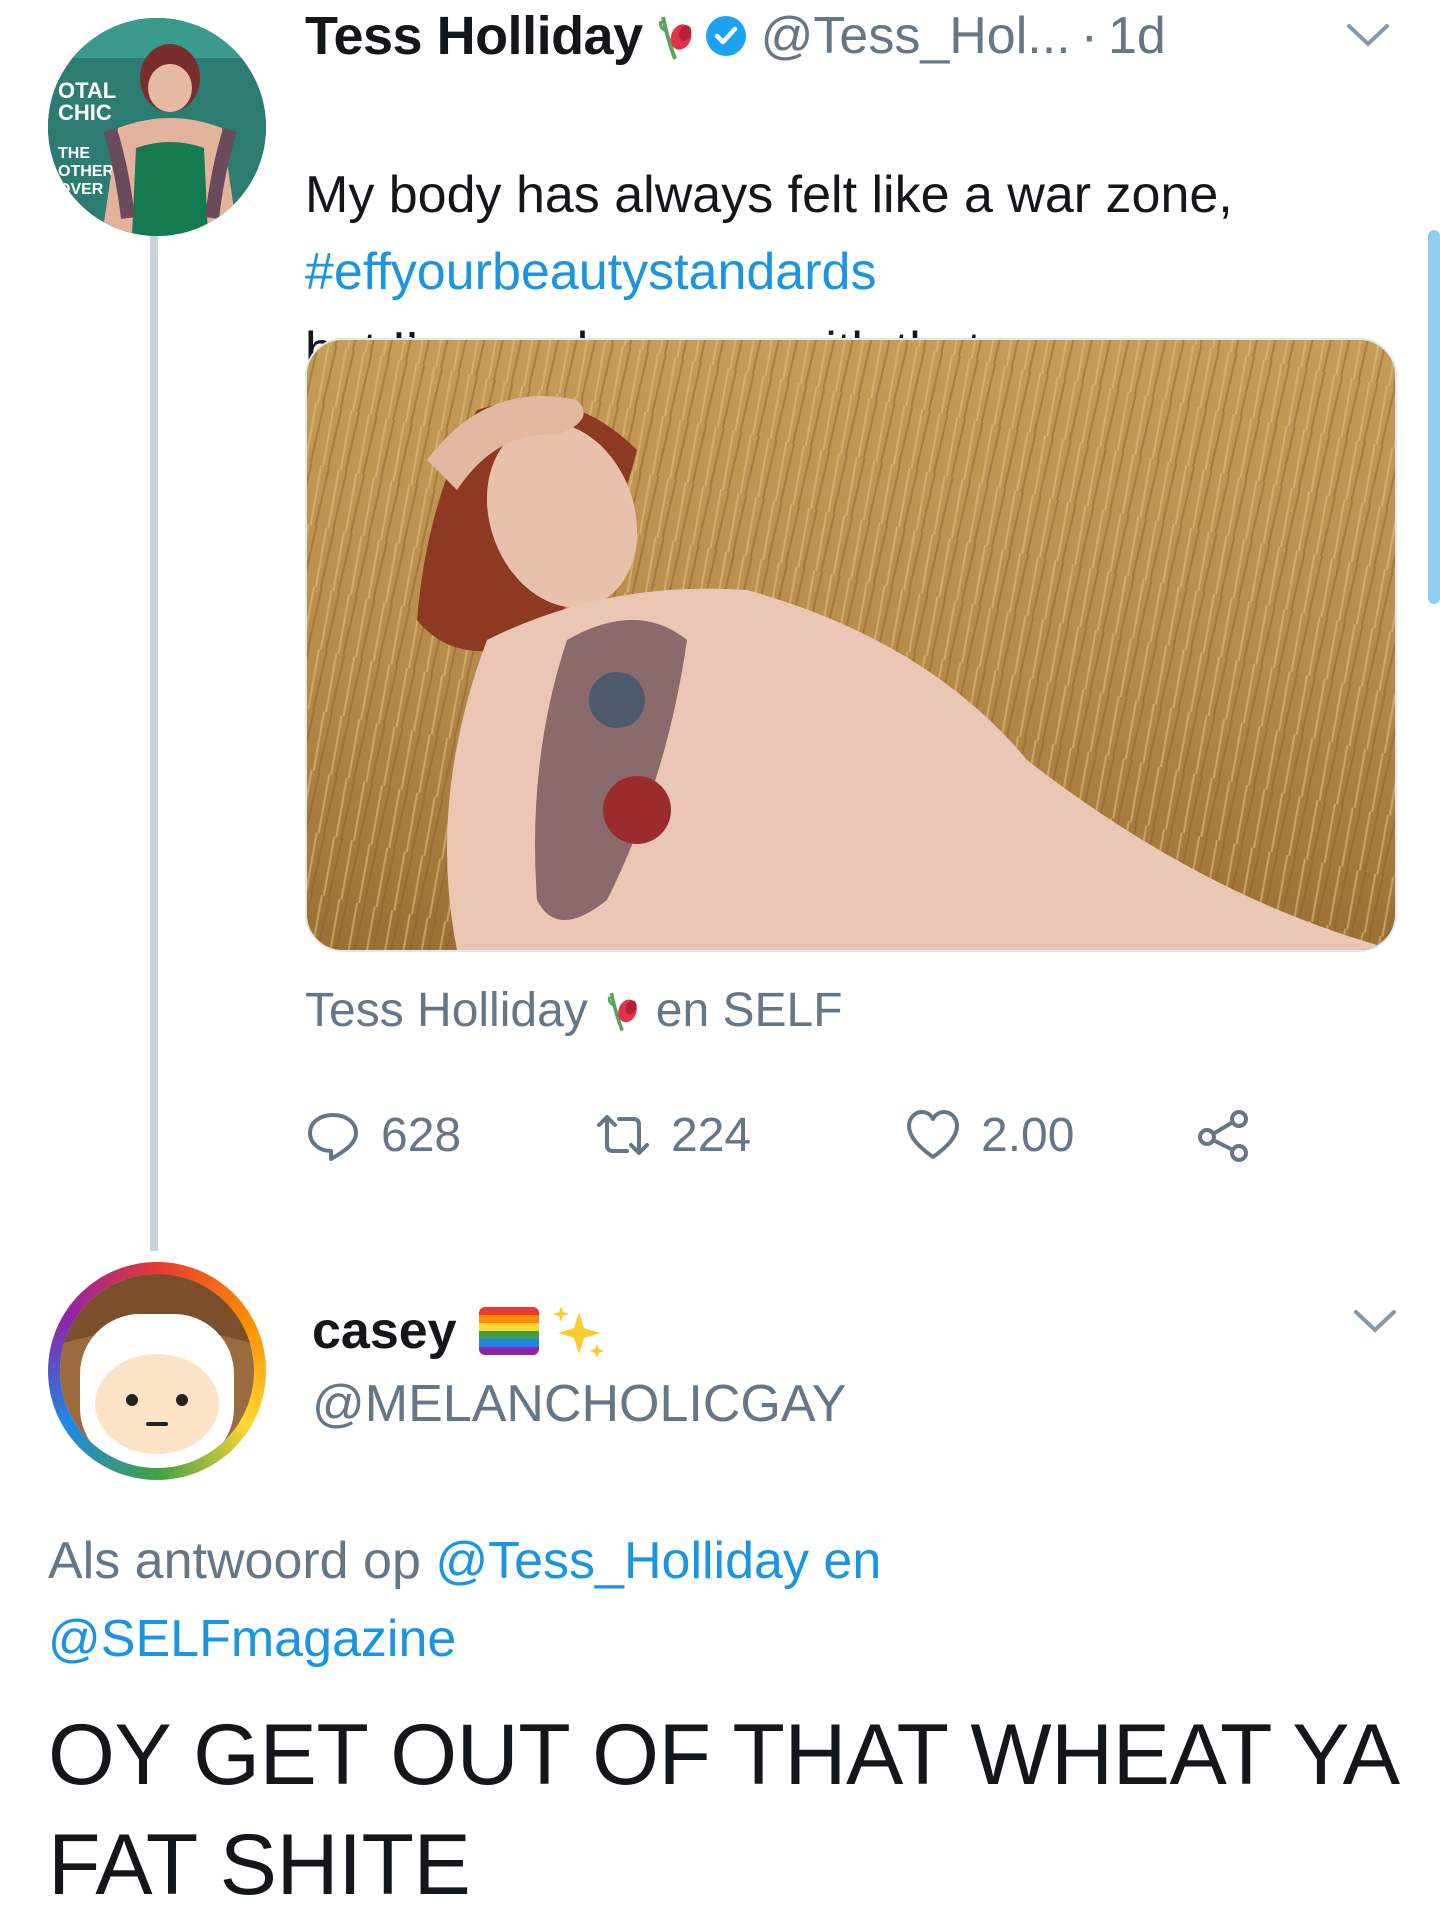 The height and width of the screenshot is (1920, 1440). What do you see at coordinates (769, 195) in the screenshot?
I see `tweet-text-line-1: My body has always felt like a war zone,` at bounding box center [769, 195].